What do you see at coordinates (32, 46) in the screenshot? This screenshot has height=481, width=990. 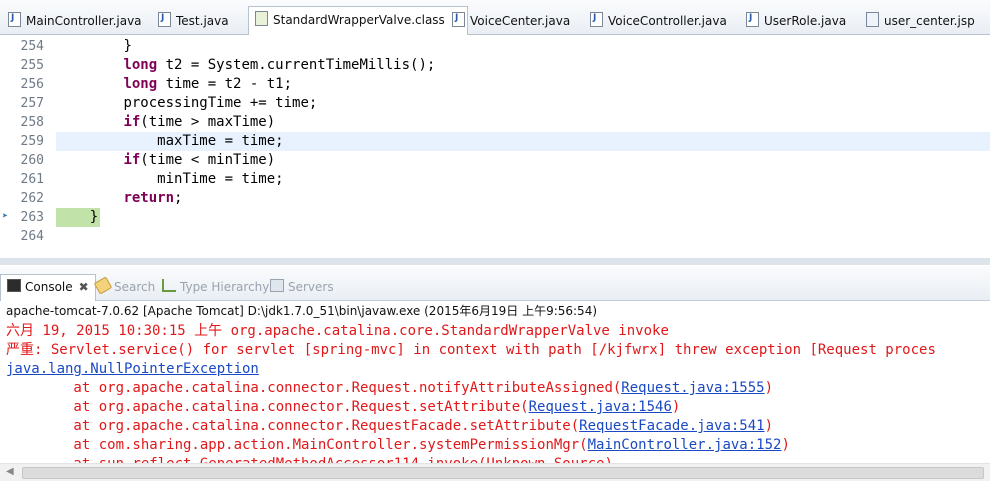 I see `line-number: 254` at bounding box center [32, 46].